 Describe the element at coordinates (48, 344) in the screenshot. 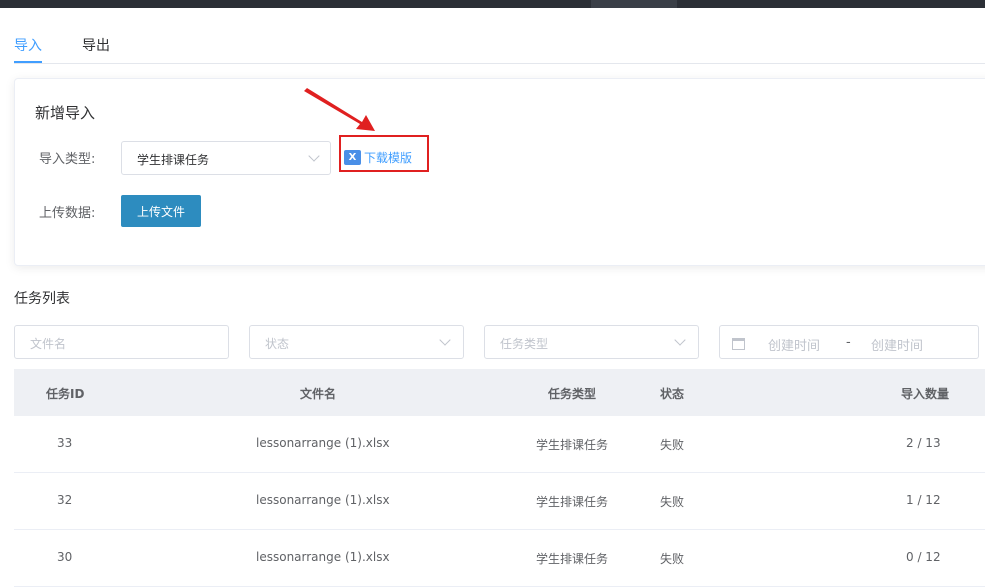

I see `filename-placeholder: 文件名` at that location.